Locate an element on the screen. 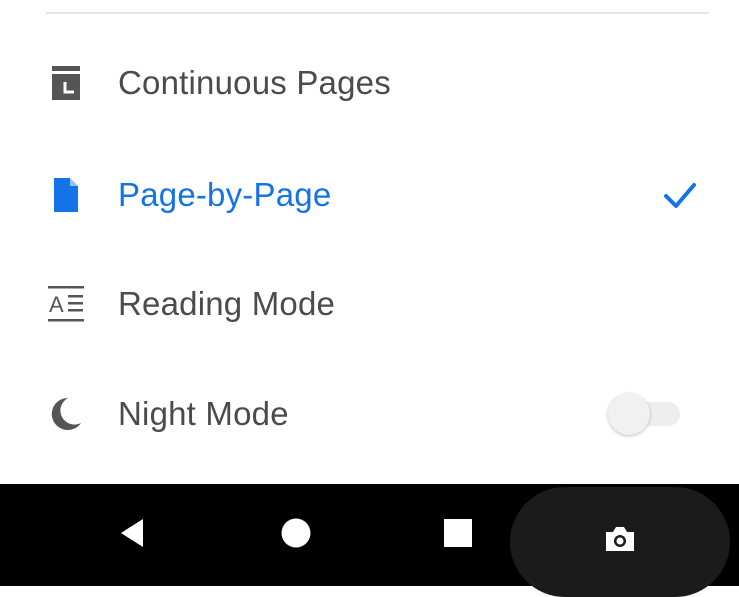  menu-item-page-by-page: Page-by-Page is located at coordinates (369, 195).